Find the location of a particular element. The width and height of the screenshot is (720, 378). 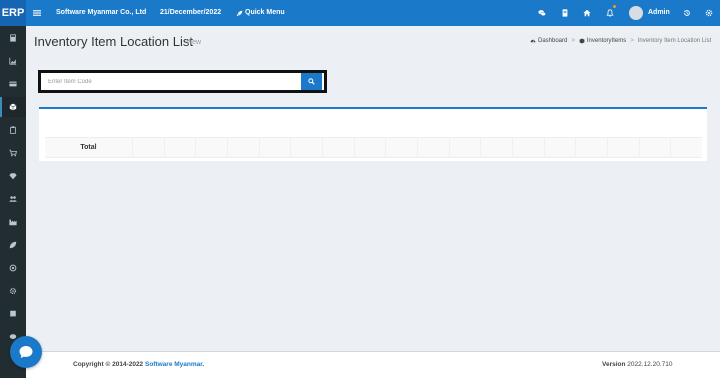

chat-widget-button is located at coordinates (26, 352).